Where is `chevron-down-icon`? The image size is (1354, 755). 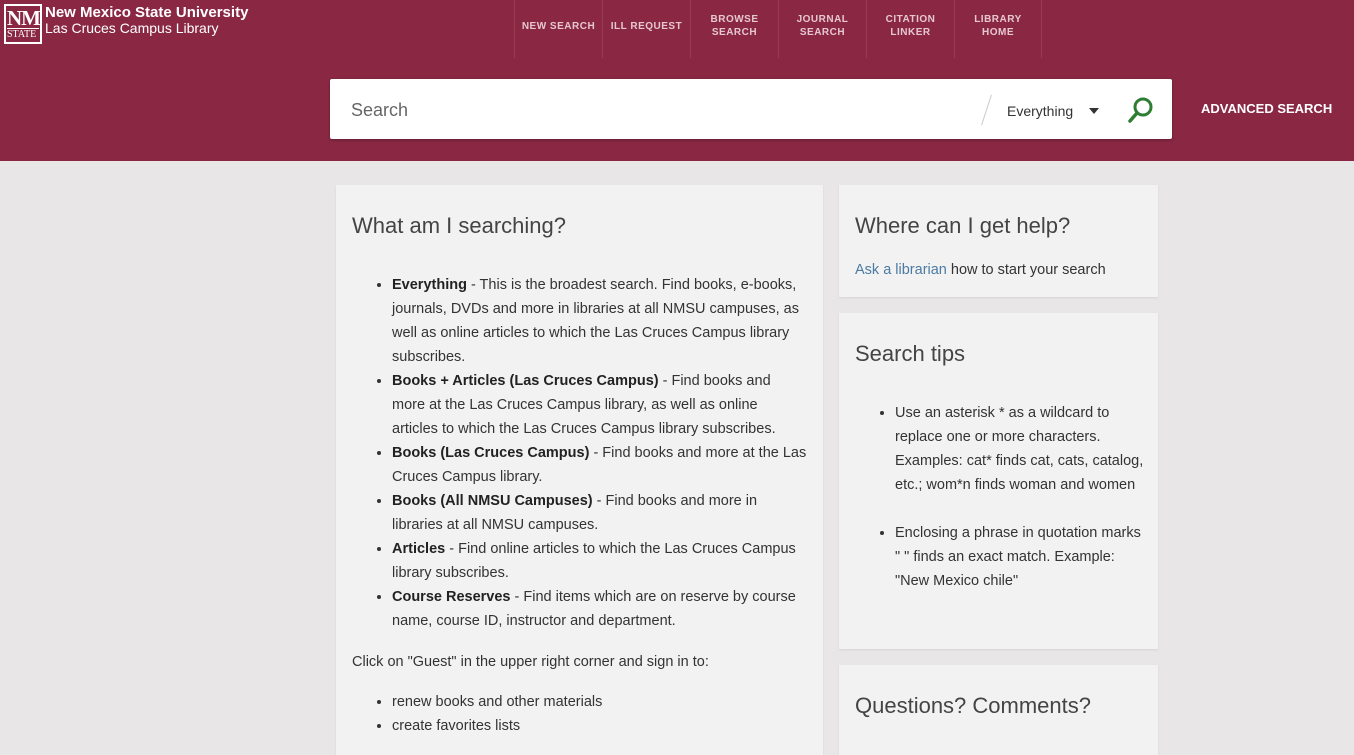
chevron-down-icon is located at coordinates (1094, 111).